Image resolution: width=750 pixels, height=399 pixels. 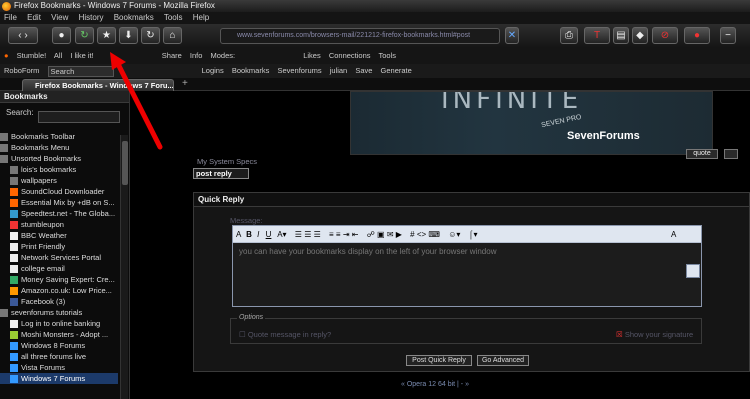 What do you see at coordinates (693, 271) in the screenshot?
I see `editor-resize-icon` at bounding box center [693, 271].